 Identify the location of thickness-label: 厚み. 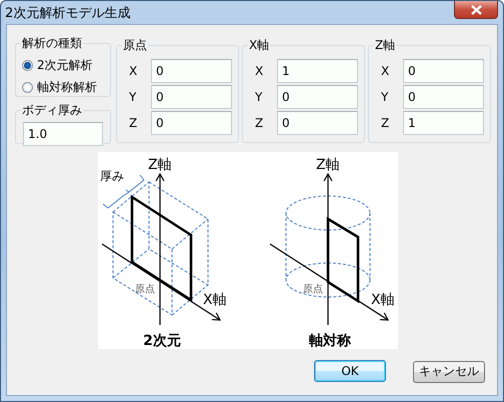
(112, 176).